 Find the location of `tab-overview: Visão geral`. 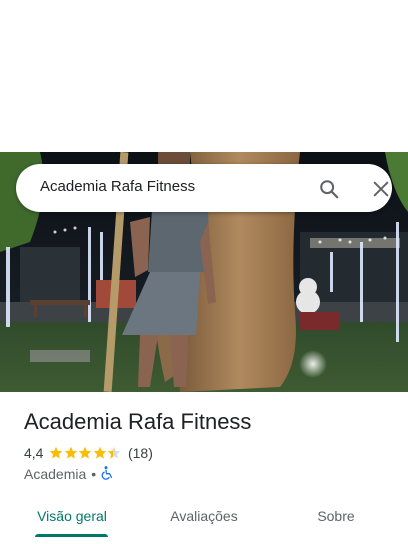

tab-overview: Visão geral is located at coordinates (72, 516).